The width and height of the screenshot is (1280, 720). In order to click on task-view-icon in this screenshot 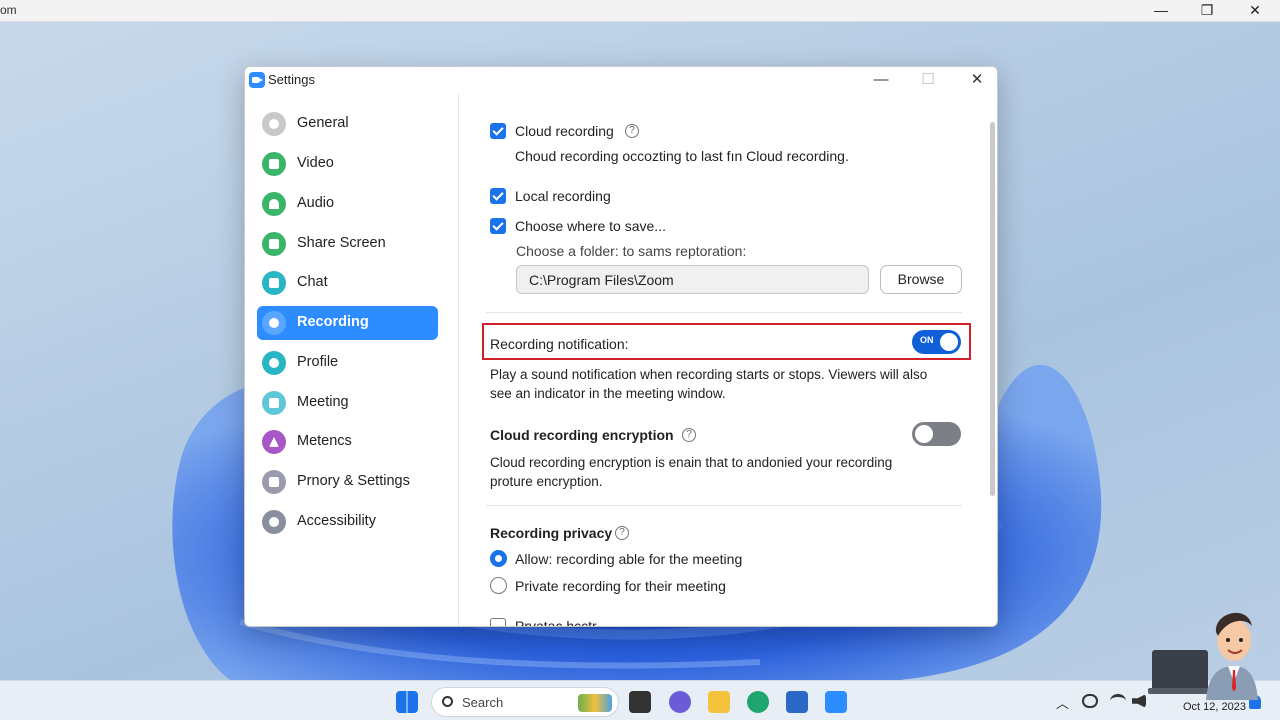, I will do `click(640, 702)`.